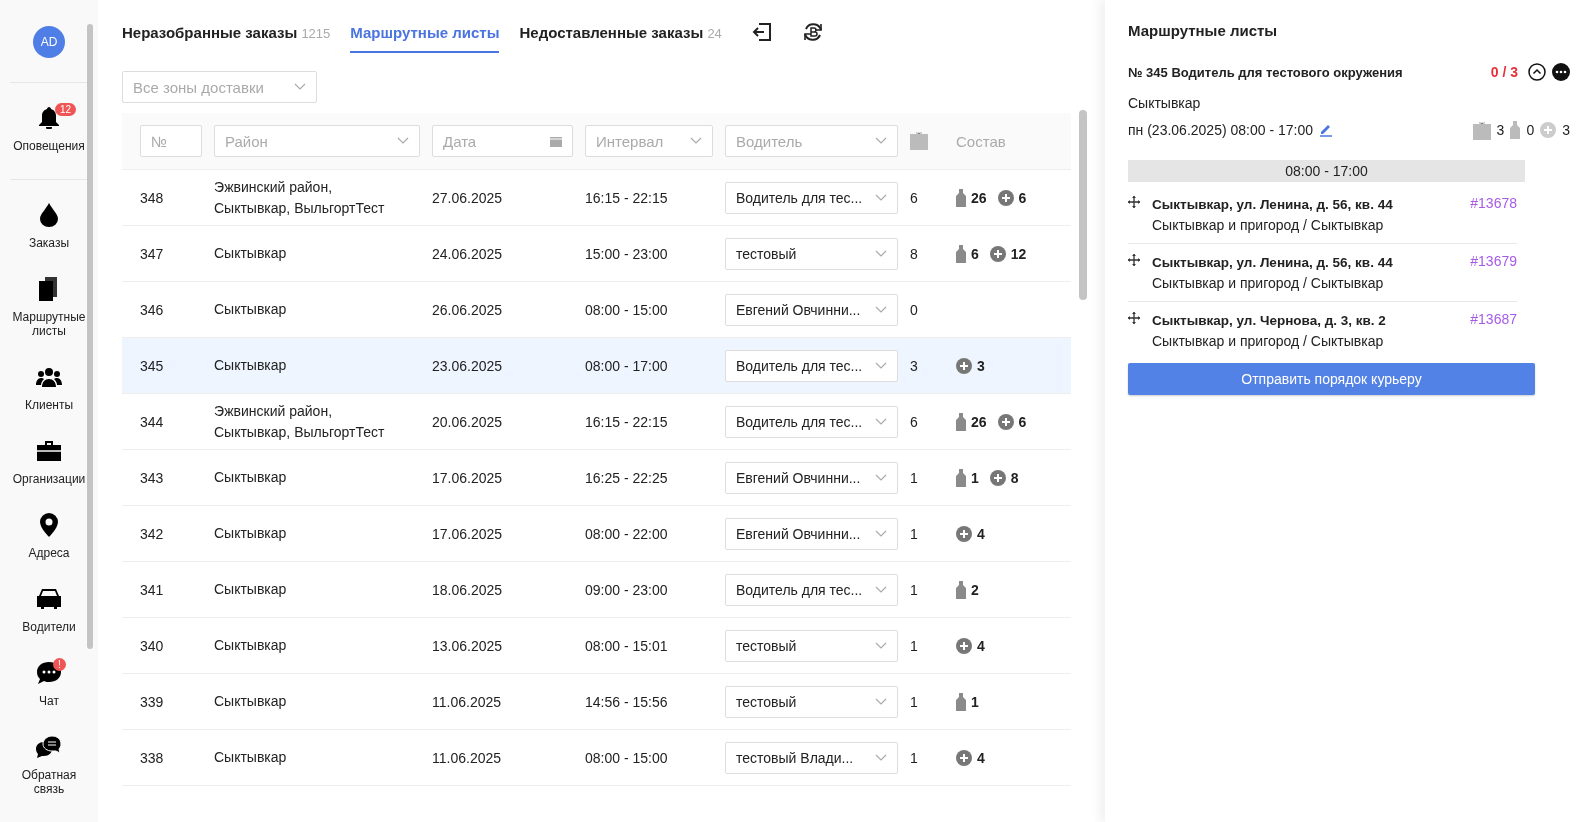 Image resolution: width=1592 pixels, height=822 pixels. Describe the element at coordinates (49, 118) in the screenshot. I see `bell-icon` at that location.